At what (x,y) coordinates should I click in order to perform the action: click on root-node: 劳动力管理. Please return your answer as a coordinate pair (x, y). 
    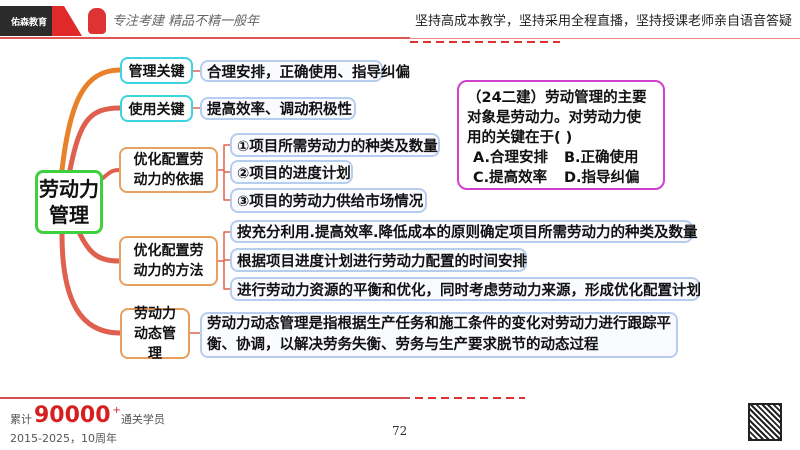
    Looking at the image, I should click on (69, 202).